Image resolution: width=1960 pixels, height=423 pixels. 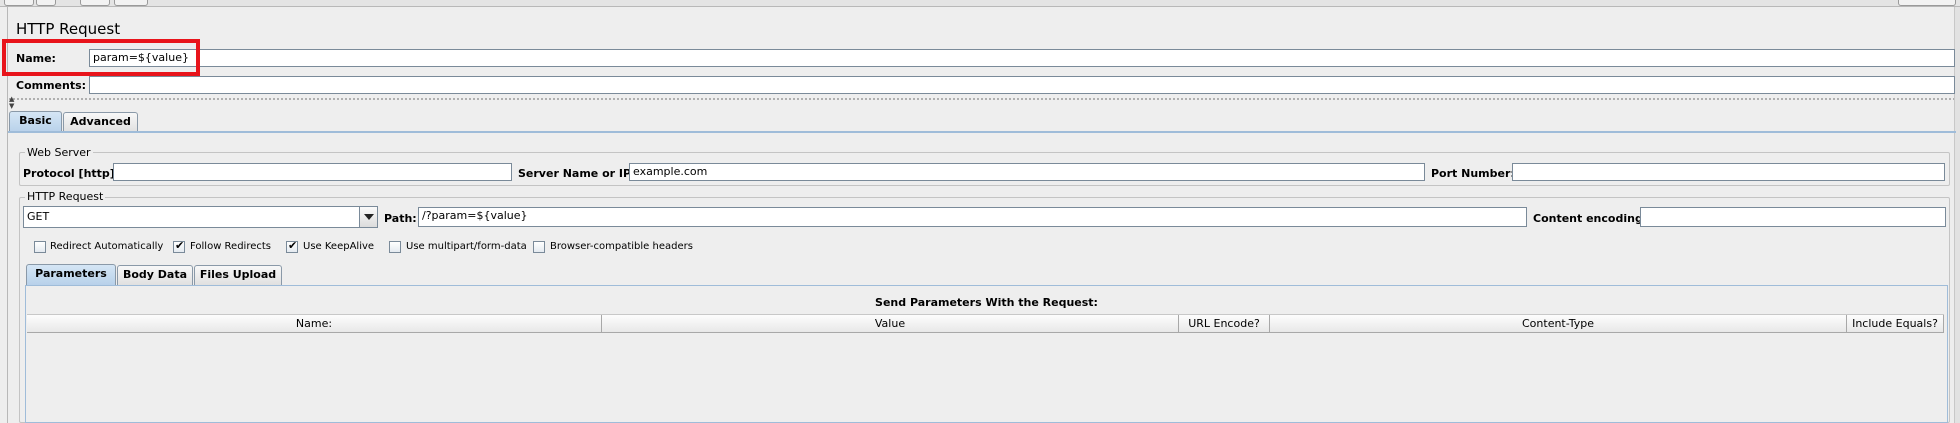 I want to click on tab-advanced: Advanced, so click(x=100, y=122).